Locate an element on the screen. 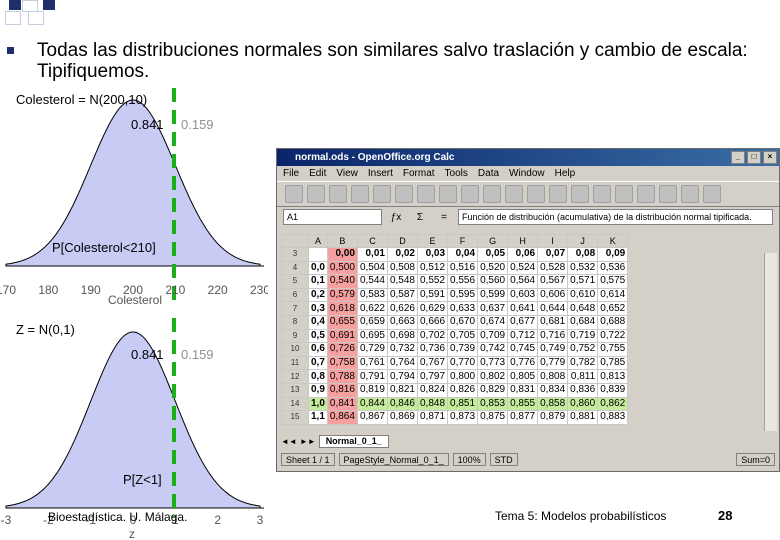 This screenshot has height=540, width=780. table-cell: 0,2 is located at coordinates (318, 295).